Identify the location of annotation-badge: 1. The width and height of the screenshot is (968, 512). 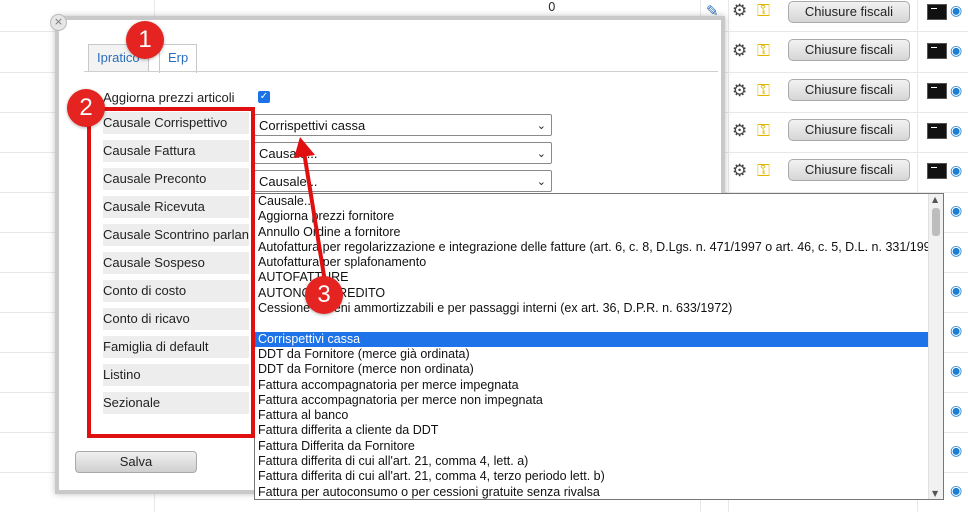
(145, 40).